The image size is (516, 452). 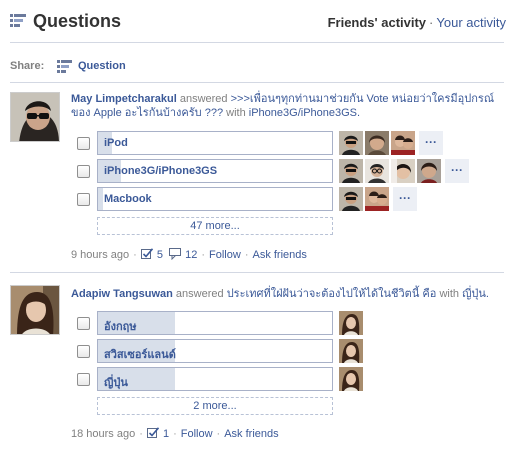 What do you see at coordinates (120, 327) in the screenshot?
I see `option-label: อังกฤษ` at bounding box center [120, 327].